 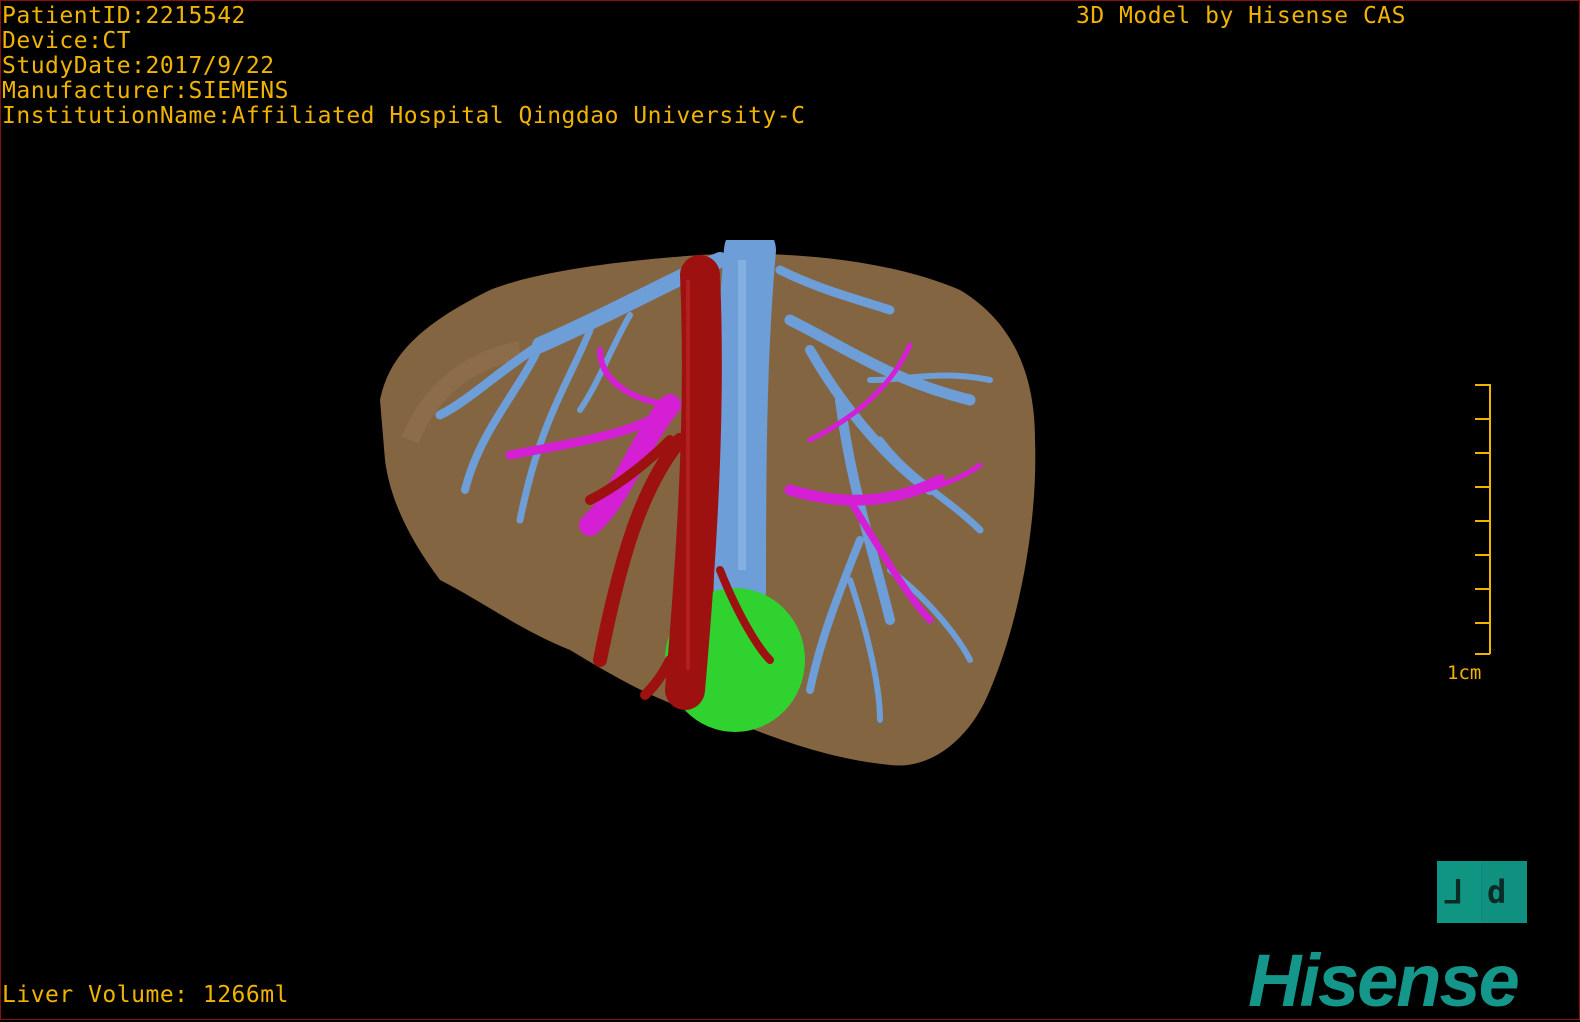 What do you see at coordinates (1482, 892) in the screenshot?
I see `orientation-cube: ⅃ d` at bounding box center [1482, 892].